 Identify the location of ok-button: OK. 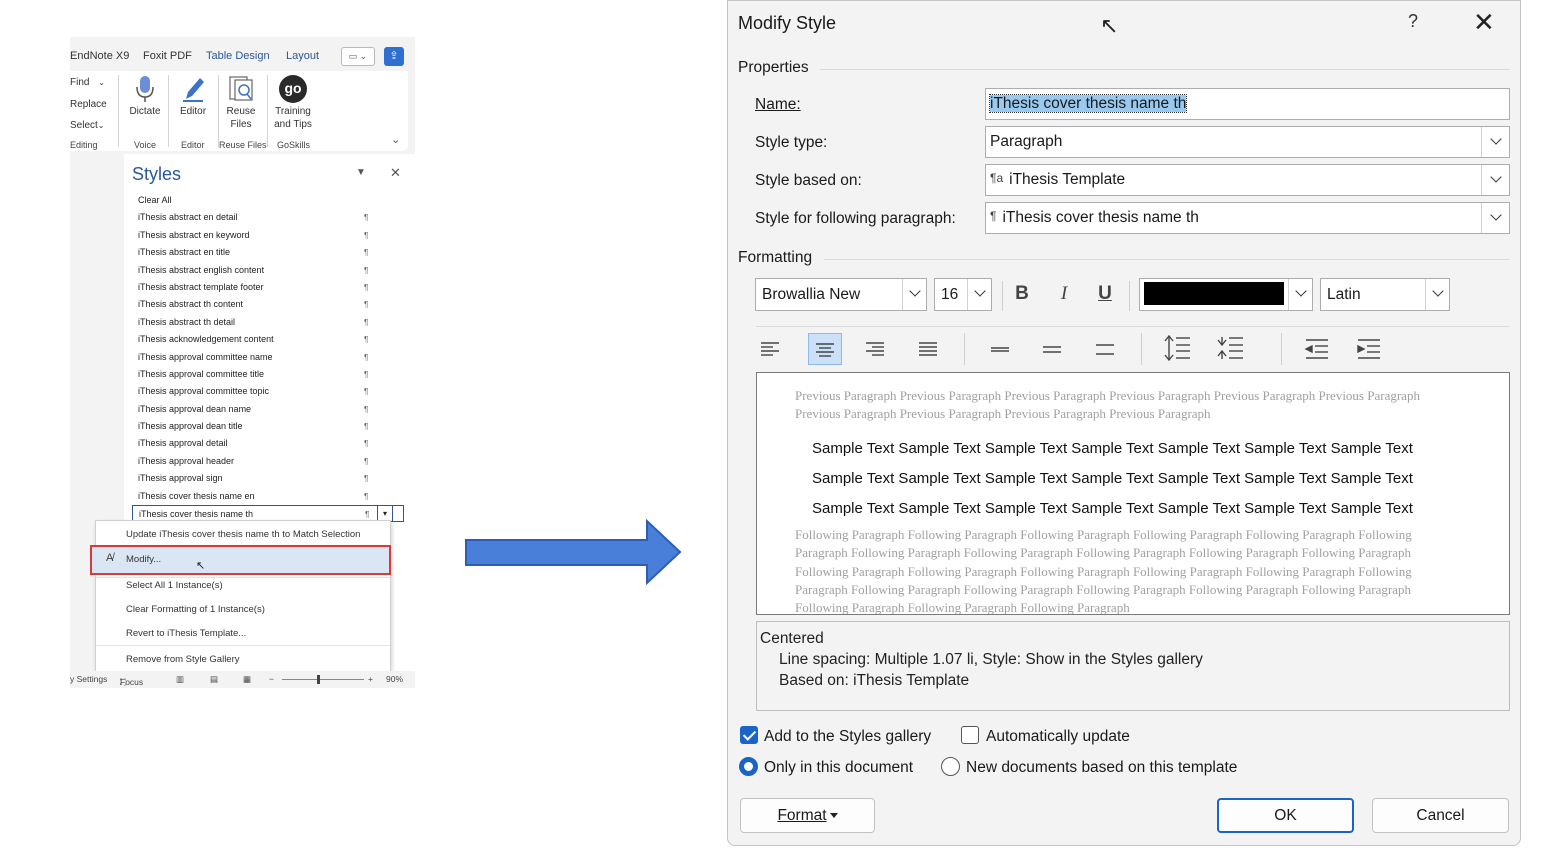
(1285, 815).